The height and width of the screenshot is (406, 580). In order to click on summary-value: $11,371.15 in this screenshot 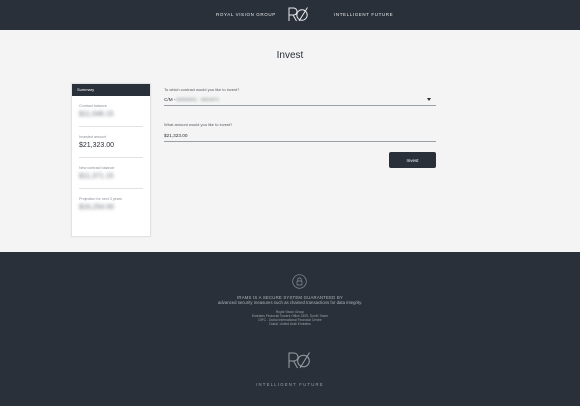, I will do `click(96, 176)`.